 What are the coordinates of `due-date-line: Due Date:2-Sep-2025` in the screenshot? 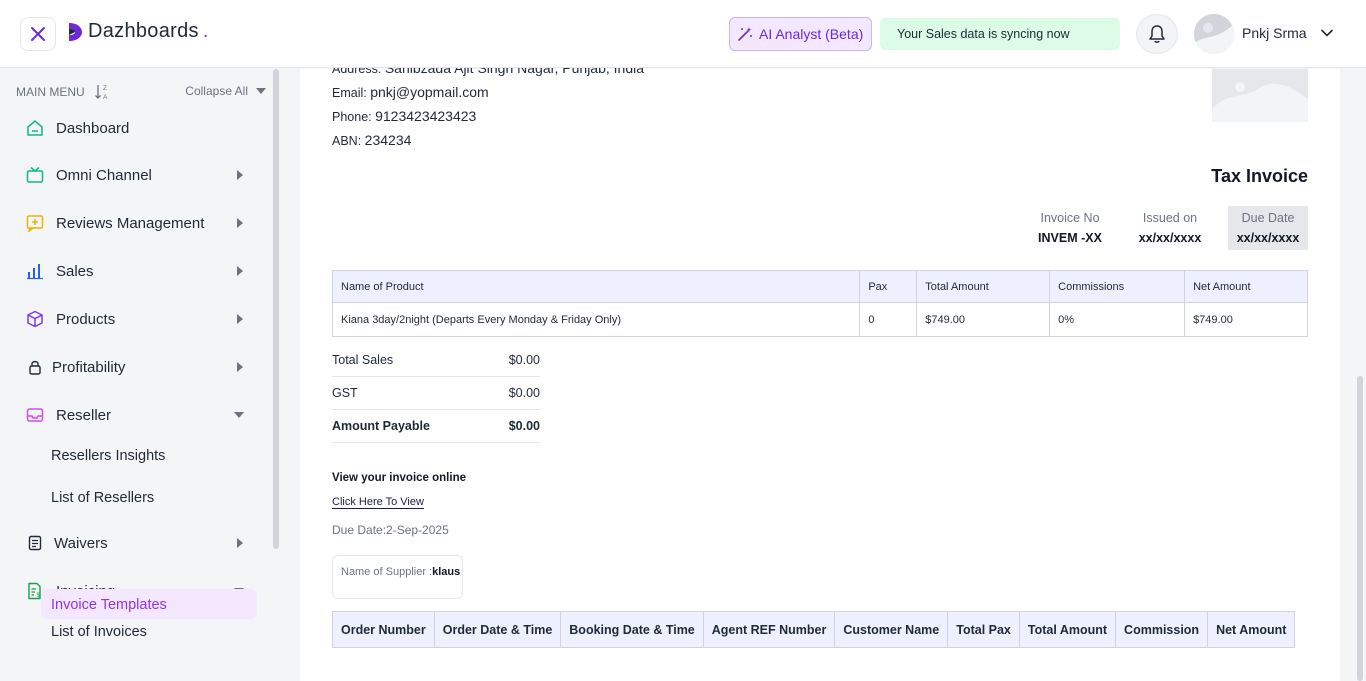 It's located at (390, 530).